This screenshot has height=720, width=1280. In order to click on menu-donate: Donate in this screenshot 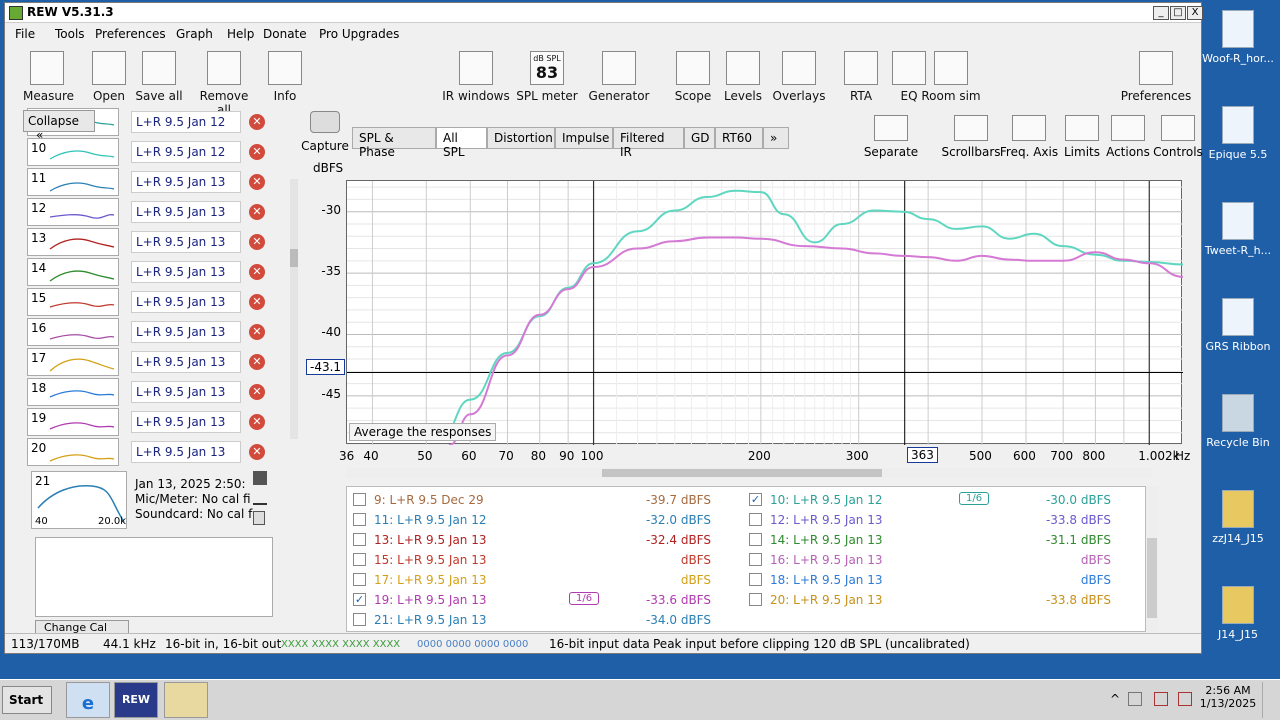, I will do `click(285, 34)`.